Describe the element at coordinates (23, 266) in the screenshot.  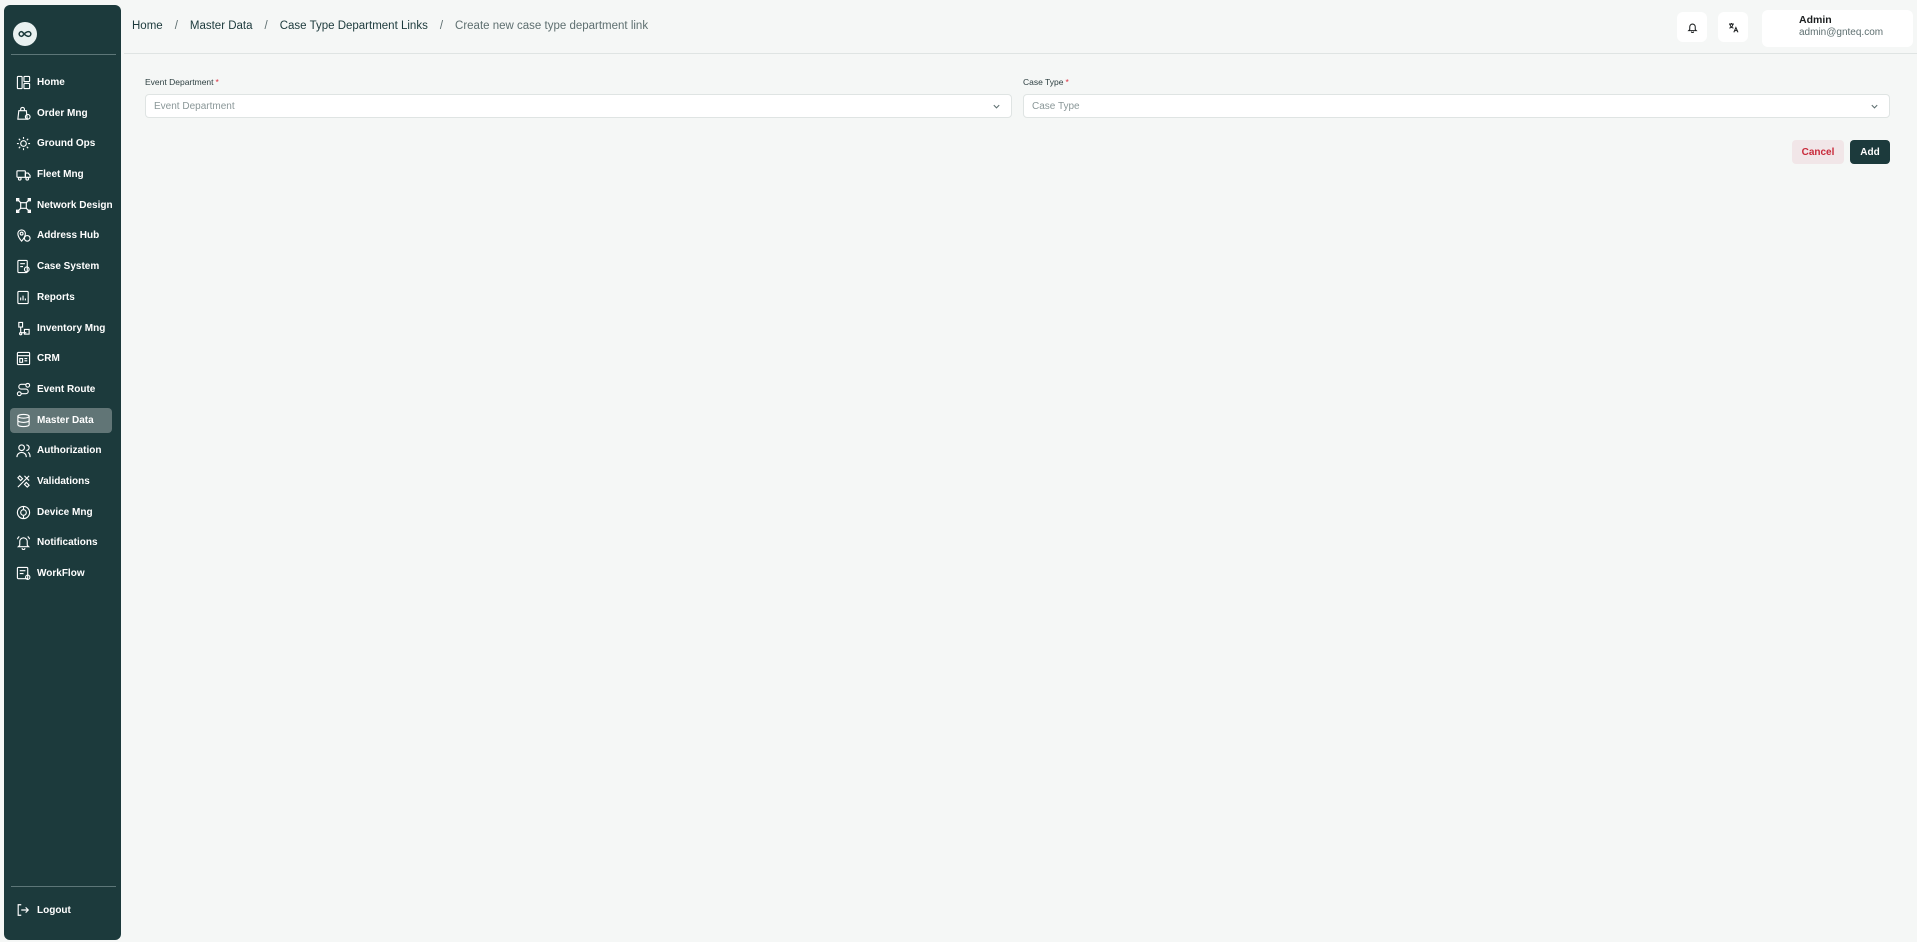
I see `case-icon` at that location.